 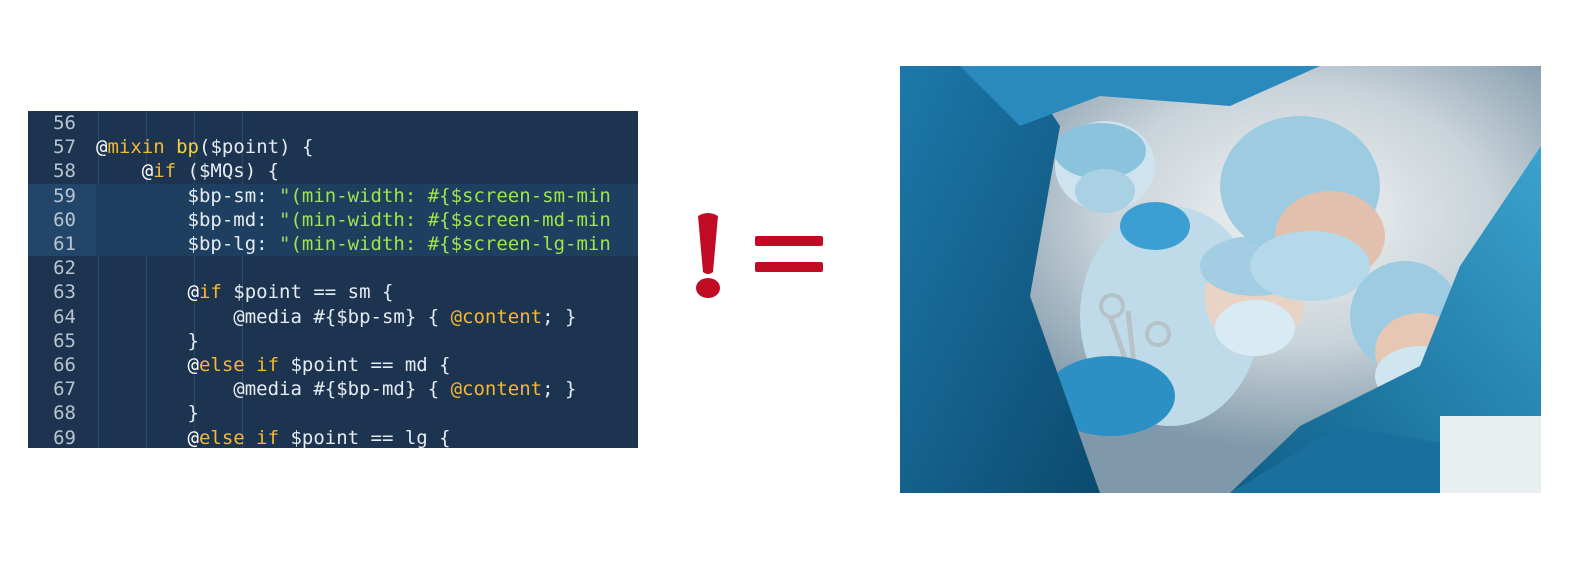 I want to click on line-number: 56, so click(x=64, y=123).